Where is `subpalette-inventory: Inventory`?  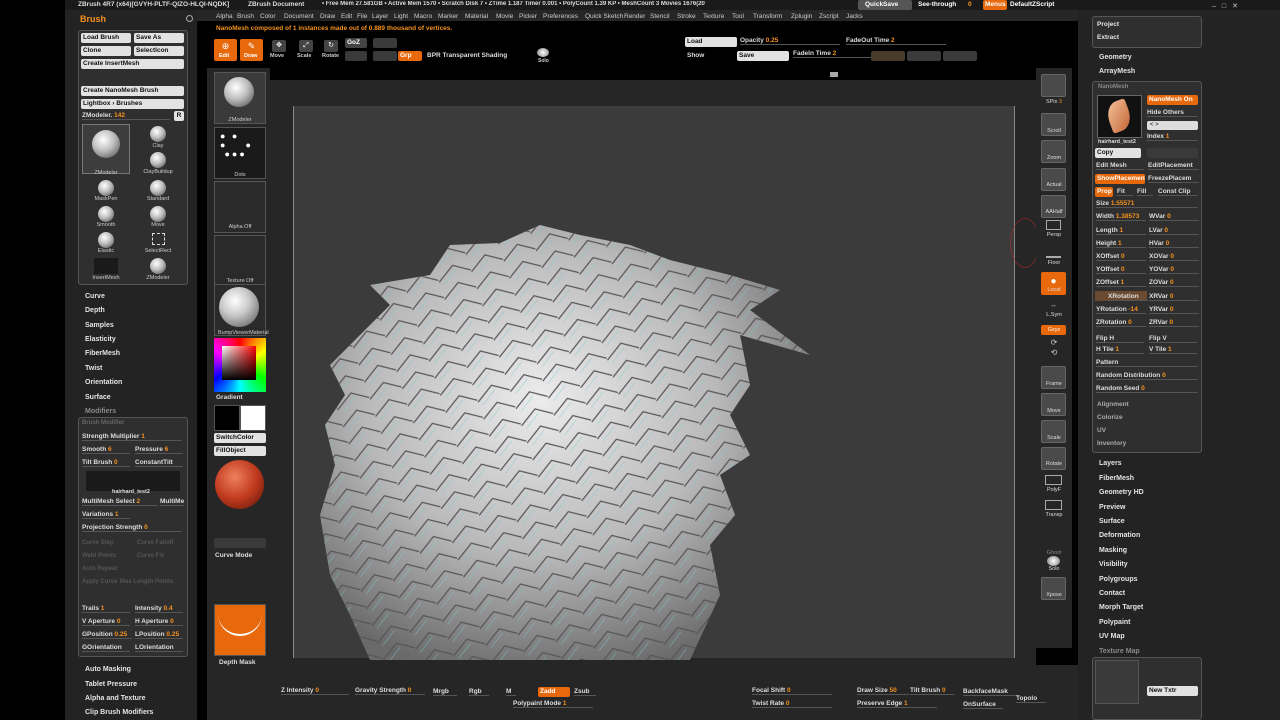
subpalette-inventory: Inventory is located at coordinates (1111, 443).